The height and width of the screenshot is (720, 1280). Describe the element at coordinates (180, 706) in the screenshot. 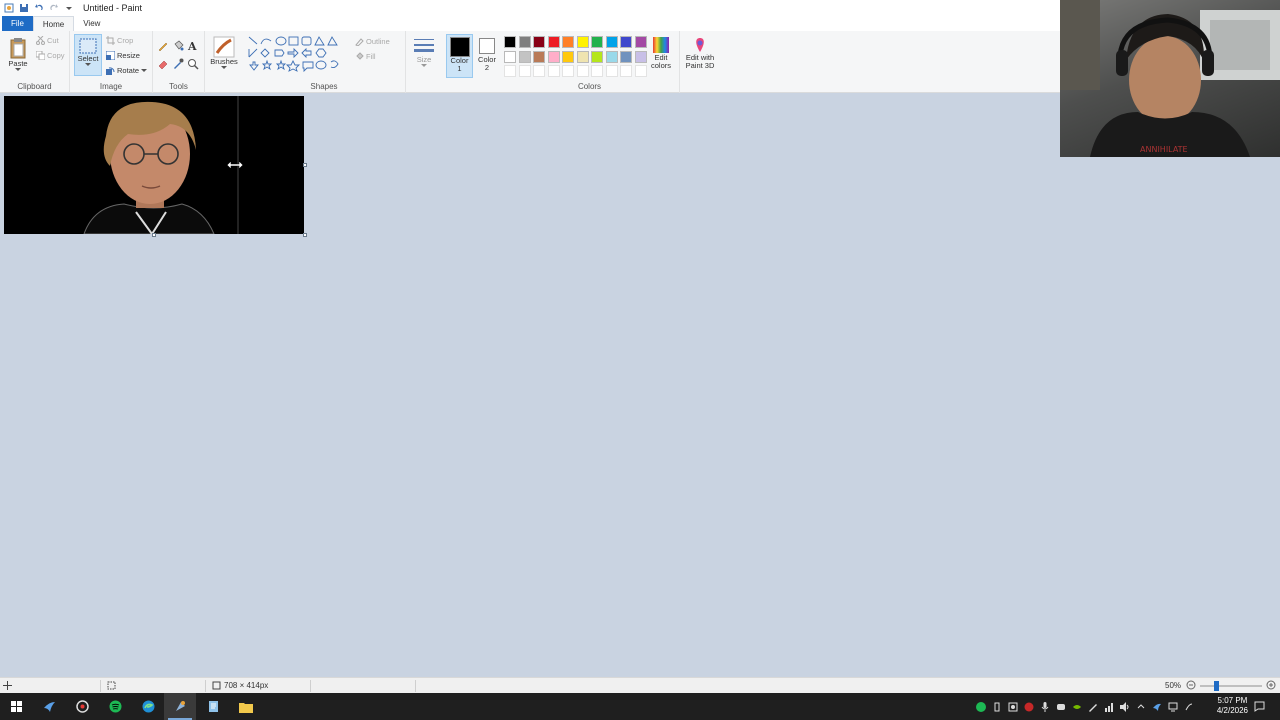

I see `taskbar-paint` at that location.